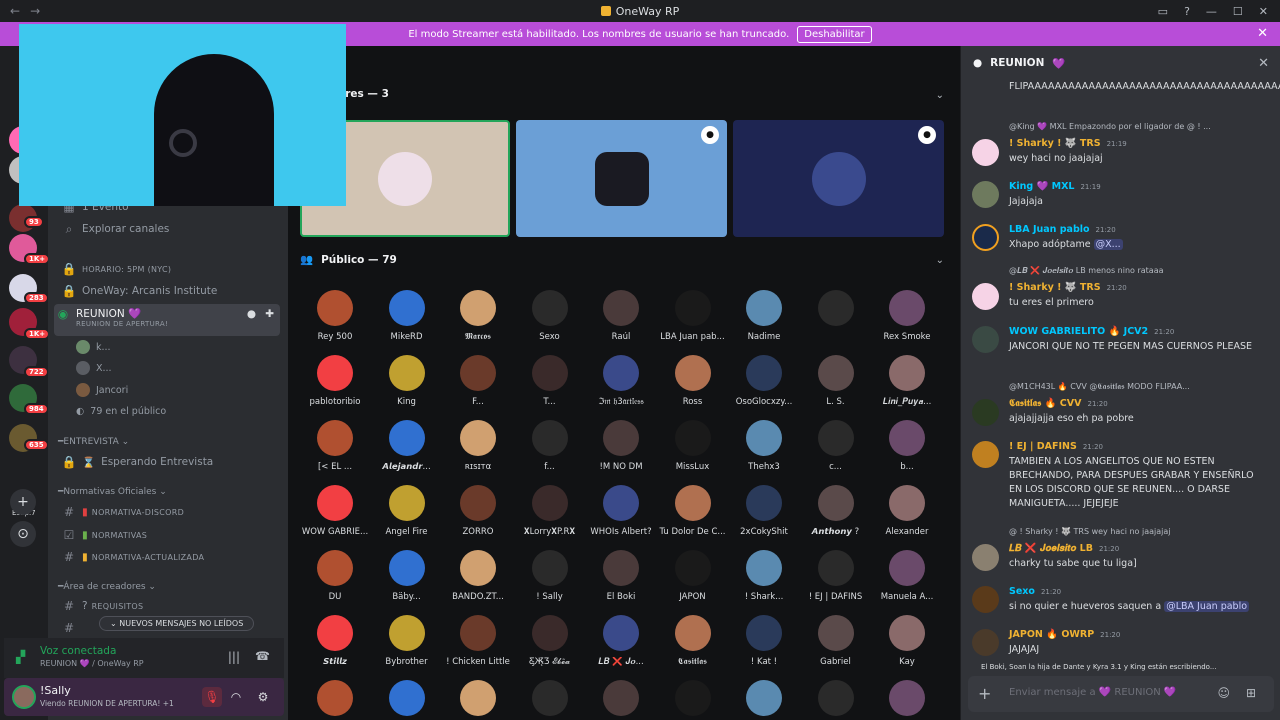  What do you see at coordinates (407, 641) in the screenshot?
I see `audience-member: Bybrother` at bounding box center [407, 641].